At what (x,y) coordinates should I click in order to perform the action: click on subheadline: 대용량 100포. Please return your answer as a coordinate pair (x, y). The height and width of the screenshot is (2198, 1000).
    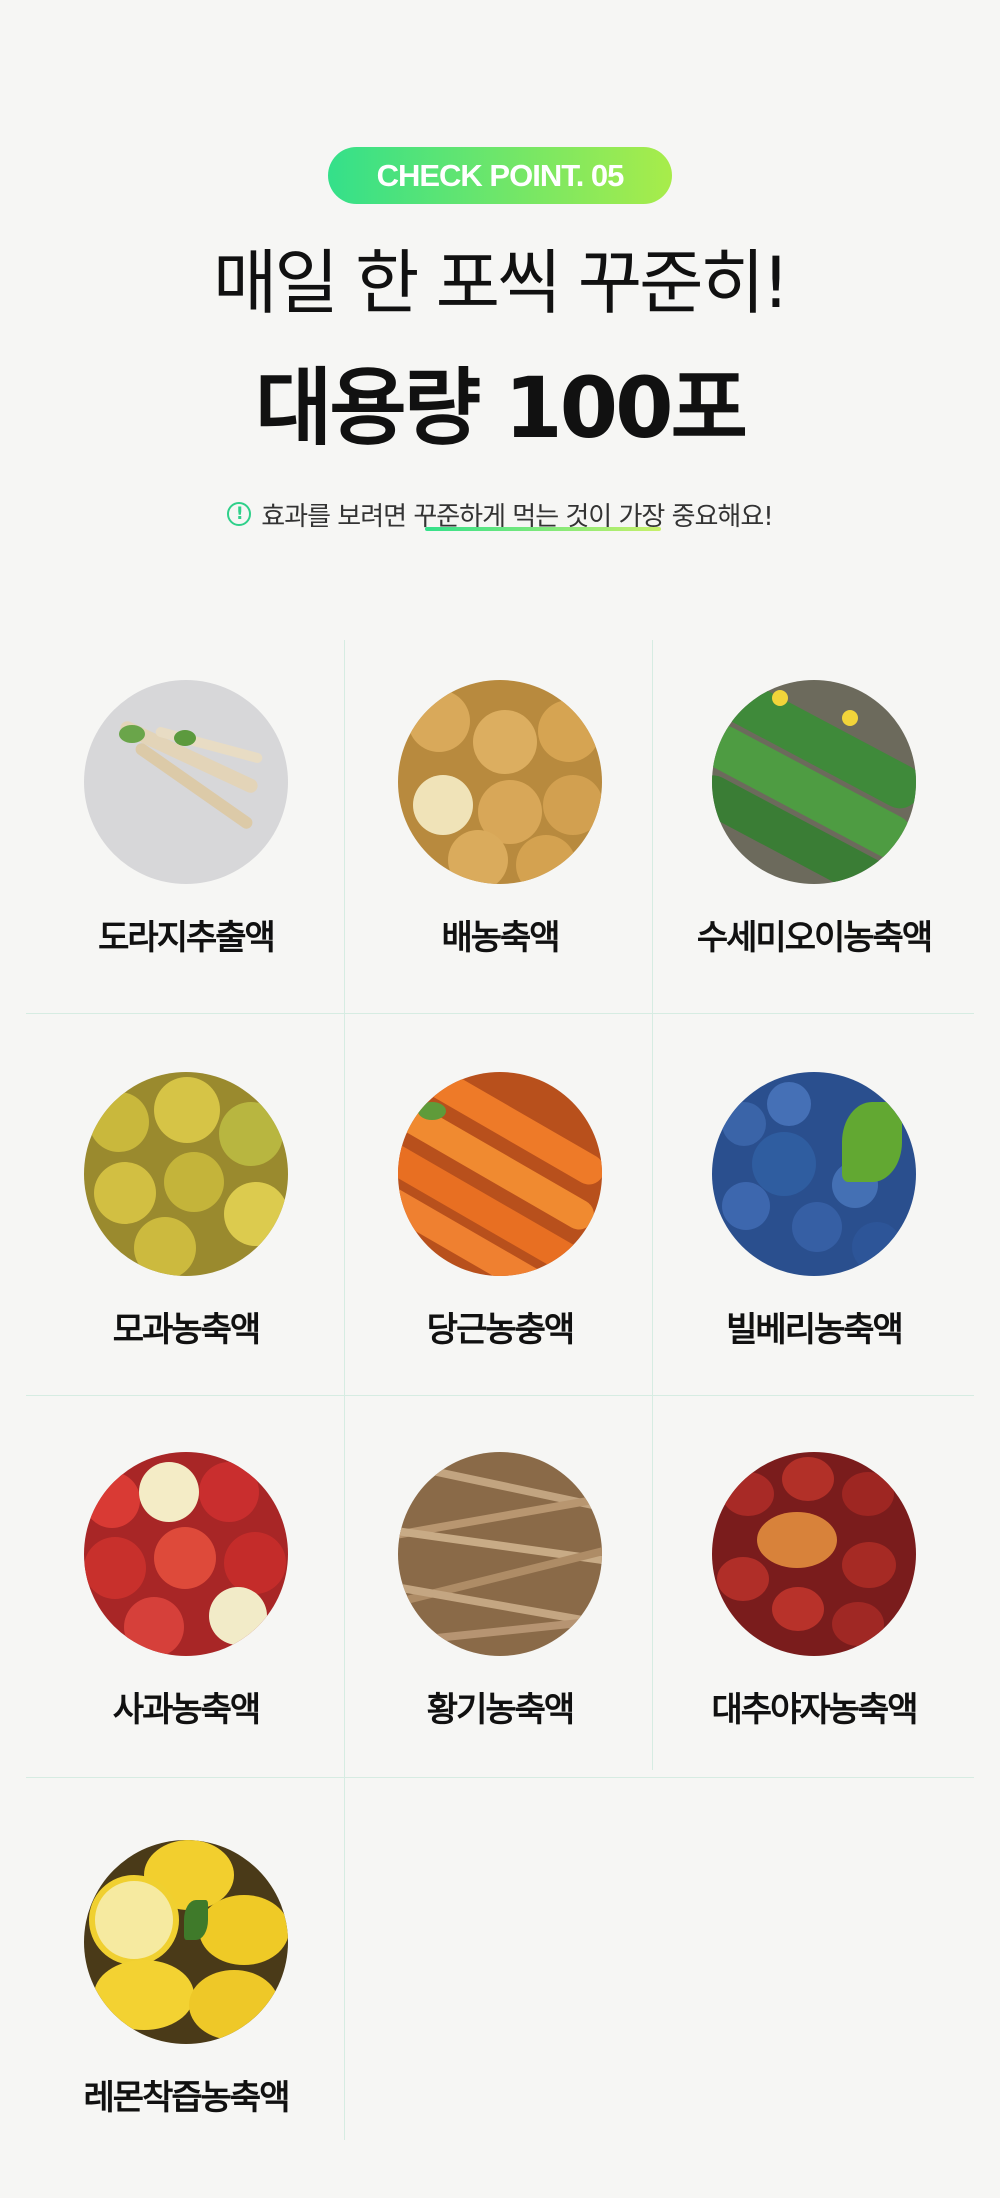
    Looking at the image, I should click on (501, 408).